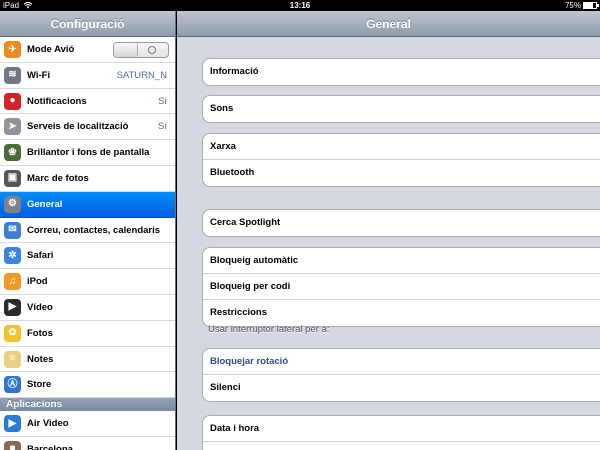 Image resolution: width=600 pixels, height=450 pixels. Describe the element at coordinates (58, 178) in the screenshot. I see `sidebar-item-label: Marc de fotos` at that location.